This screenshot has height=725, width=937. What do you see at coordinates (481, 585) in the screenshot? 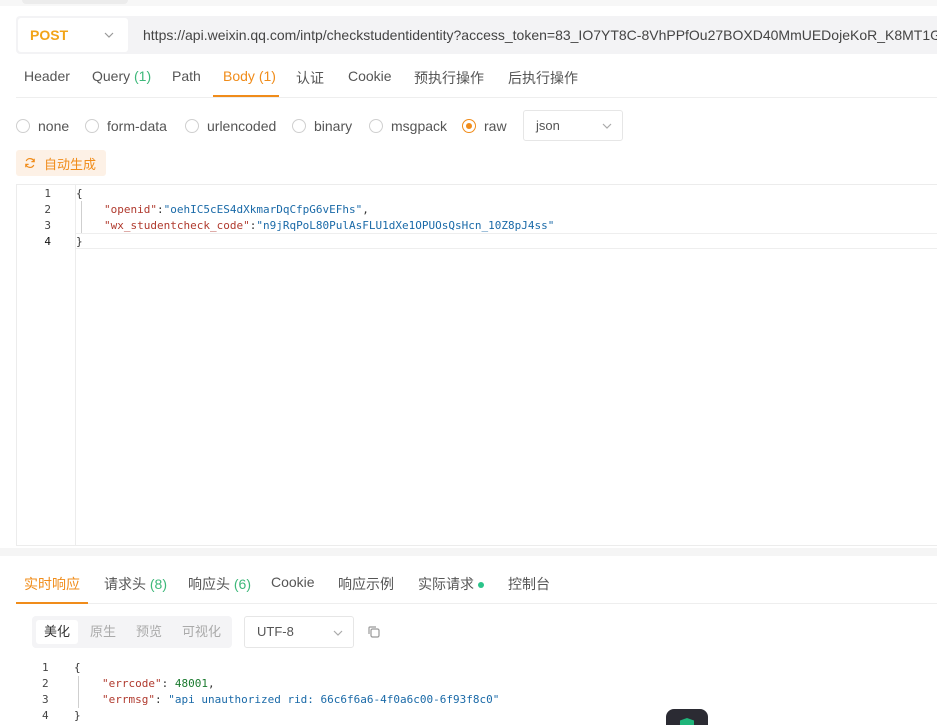
I see `status-dot` at bounding box center [481, 585].